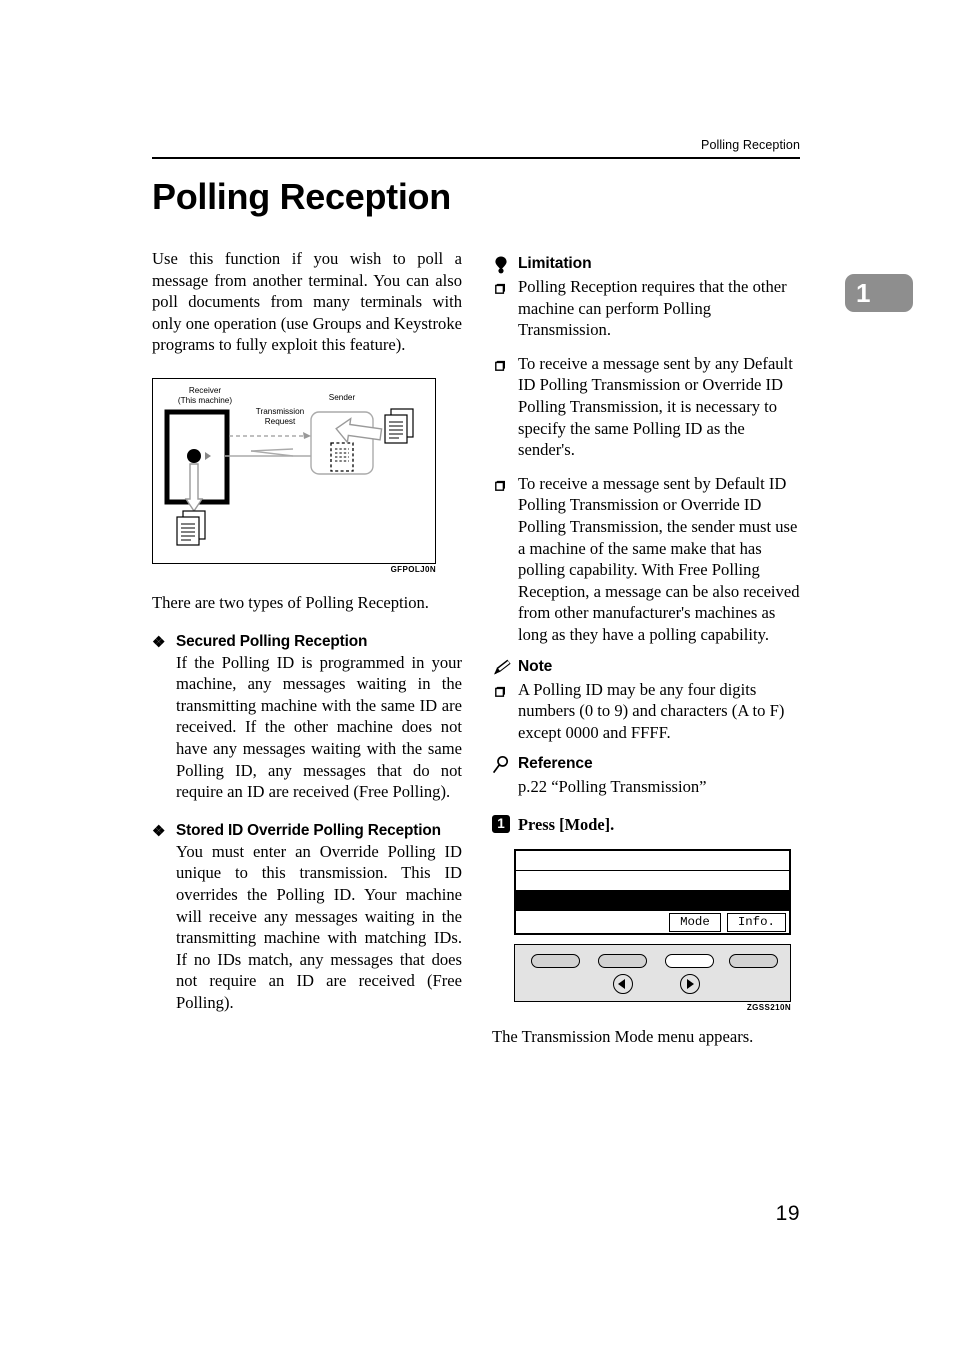  I want to click on lcd-softkey-mode: Mode, so click(695, 922).